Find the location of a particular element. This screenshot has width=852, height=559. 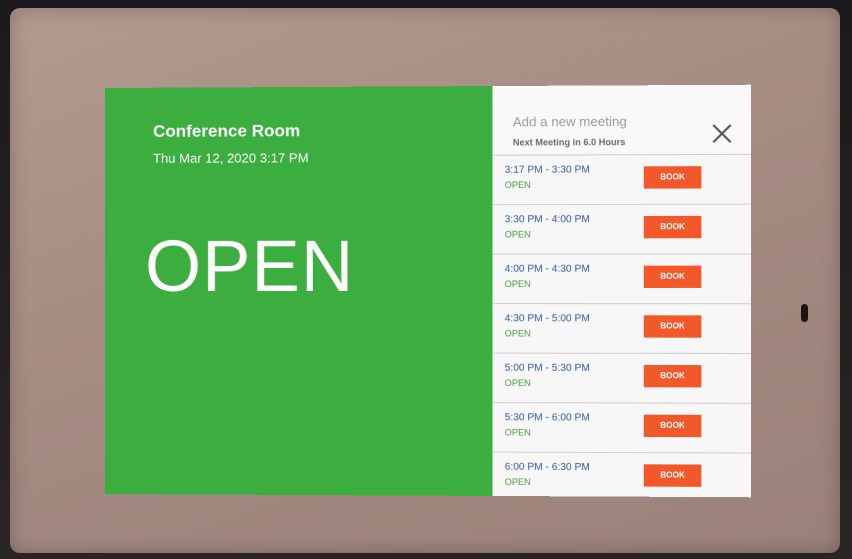

time-slot-row: 4:30 PM - 5:00 PM OPEN BOOK is located at coordinates (621, 329).